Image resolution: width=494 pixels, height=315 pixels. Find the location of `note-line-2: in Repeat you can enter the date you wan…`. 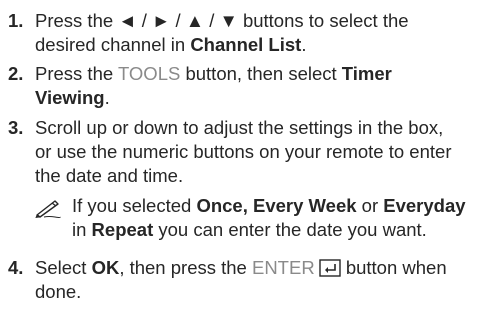

note-line-2: in Repeat you can enter the date you wan… is located at coordinates (249, 229).